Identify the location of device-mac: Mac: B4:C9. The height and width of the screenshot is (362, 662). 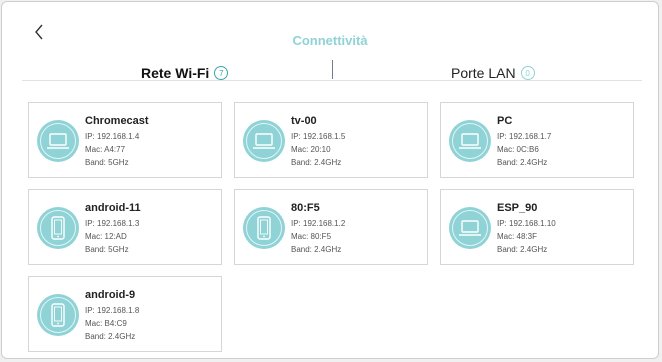
(106, 323).